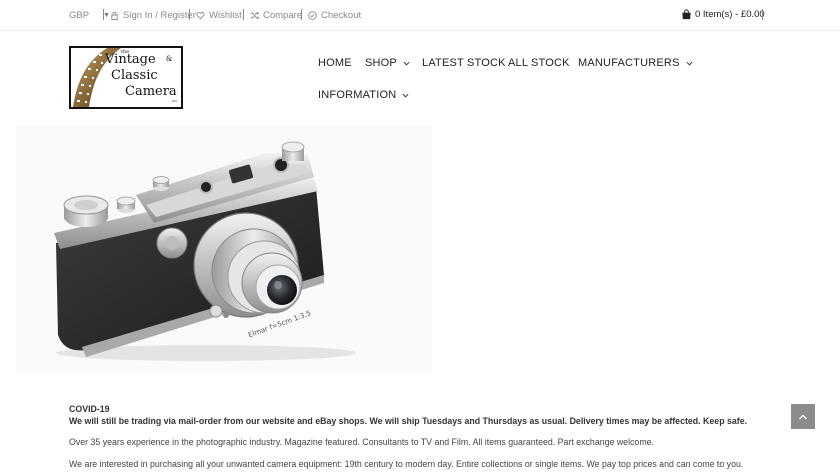  Describe the element at coordinates (89, 409) in the screenshot. I see `covid-title: COVID-19` at that location.